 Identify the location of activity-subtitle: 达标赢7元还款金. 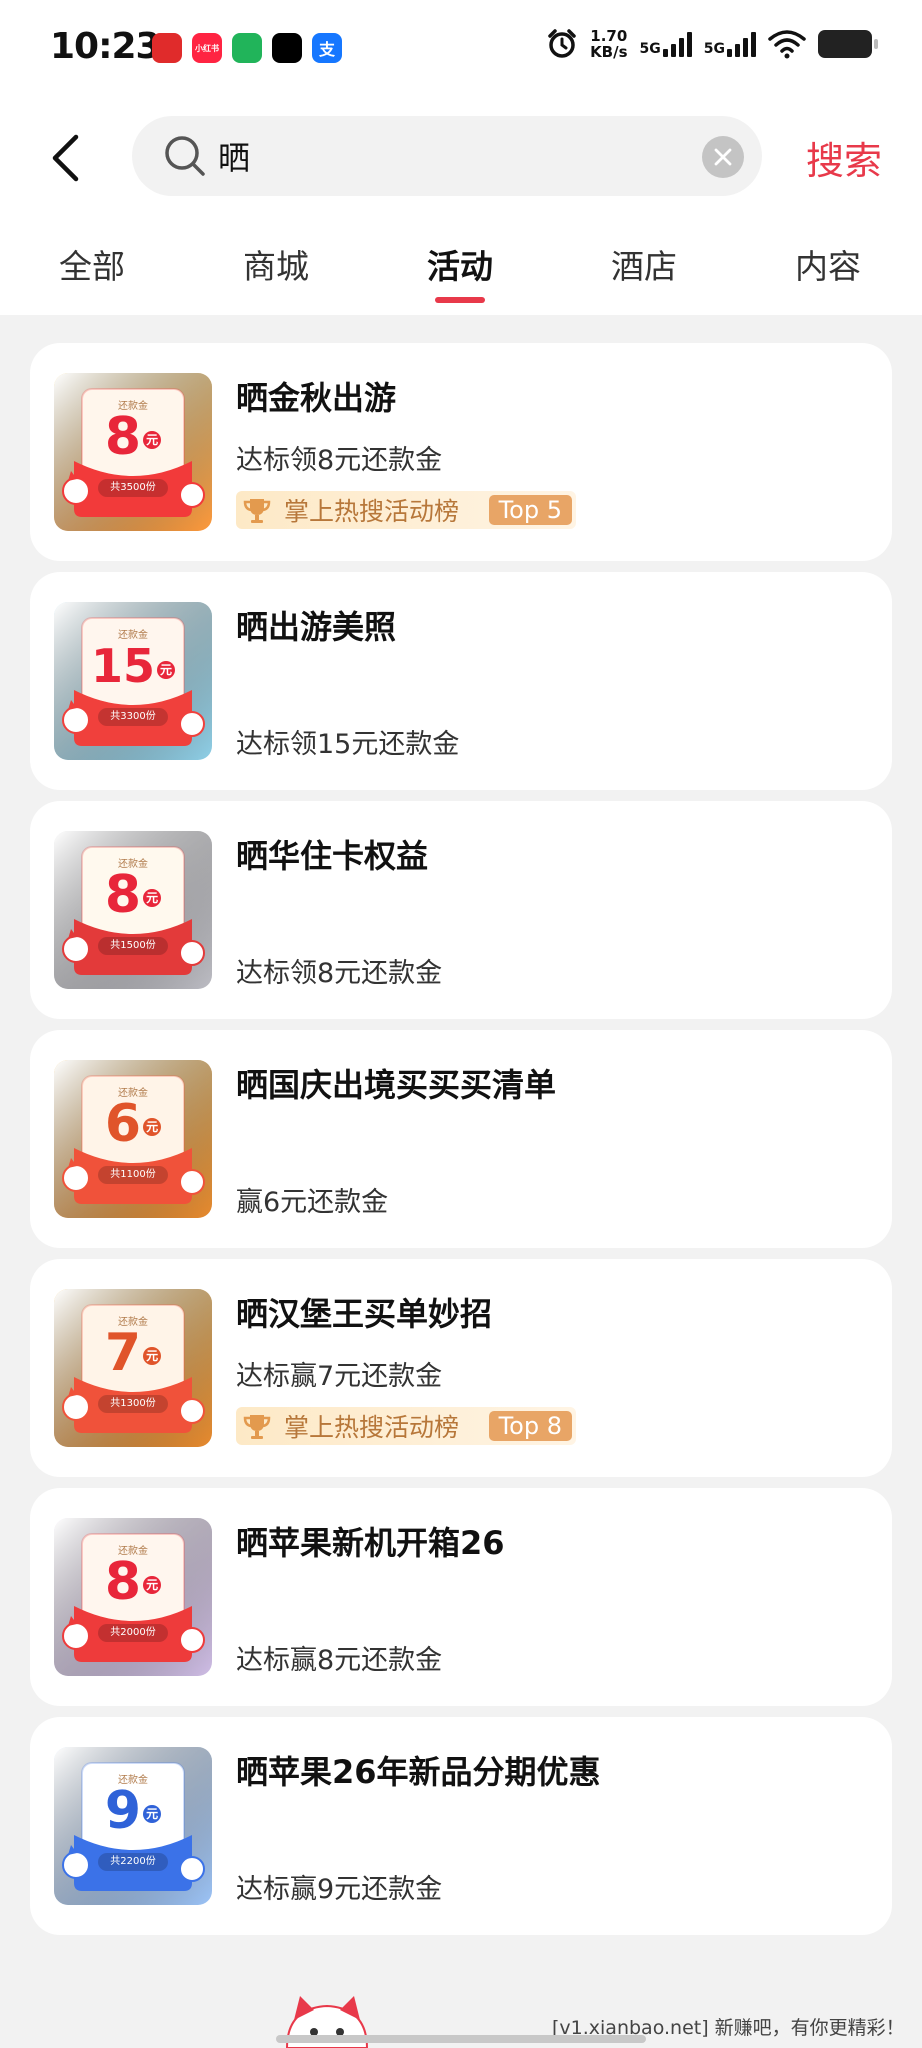
(339, 1376).